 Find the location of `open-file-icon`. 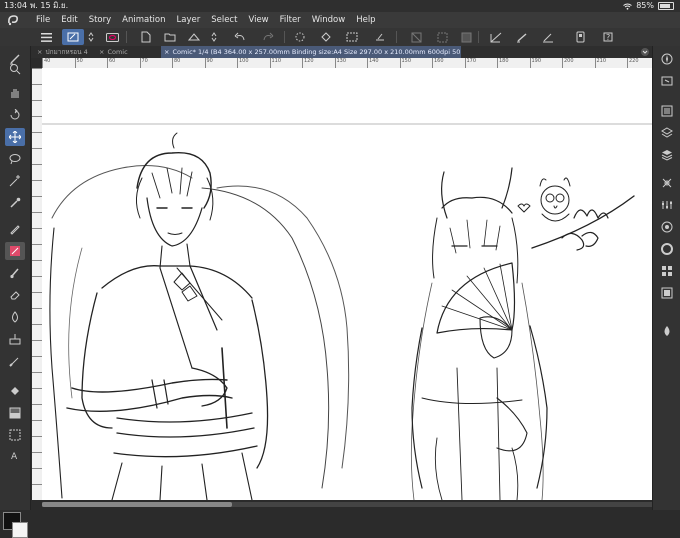

open-file-icon is located at coordinates (170, 37).